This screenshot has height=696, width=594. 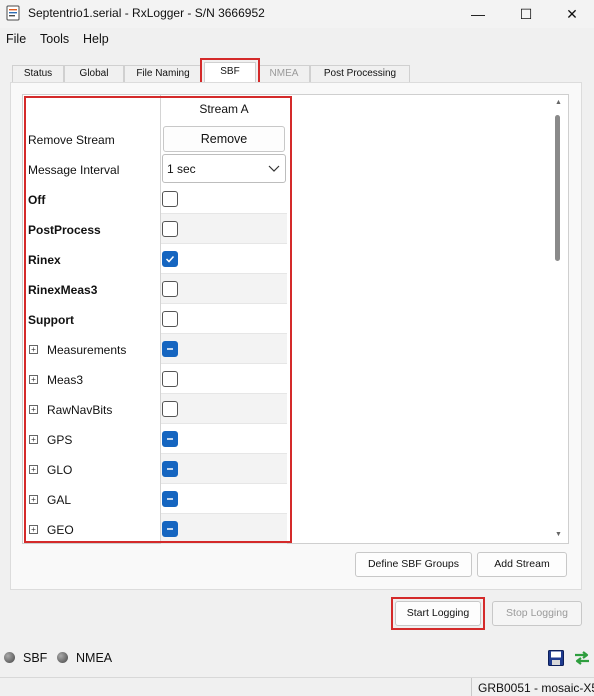 I want to click on tab-global: Global, so click(x=94, y=73).